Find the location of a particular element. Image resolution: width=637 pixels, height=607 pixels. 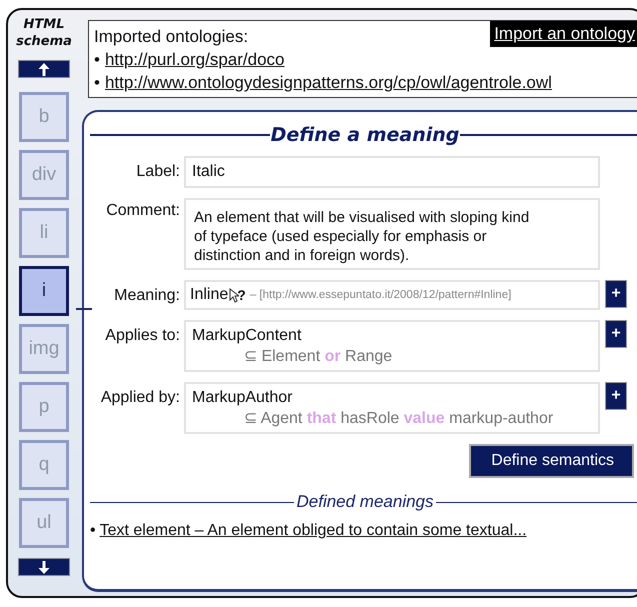

cursor-icon is located at coordinates (234, 295).